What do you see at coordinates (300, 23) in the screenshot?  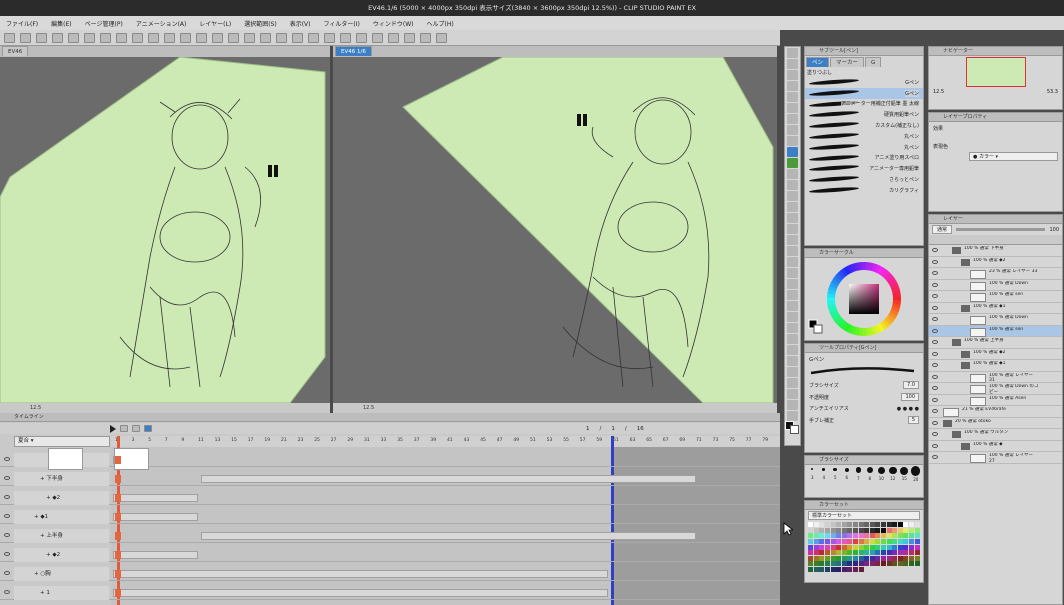 I see `menu-item-6: 表示(V)` at bounding box center [300, 23].